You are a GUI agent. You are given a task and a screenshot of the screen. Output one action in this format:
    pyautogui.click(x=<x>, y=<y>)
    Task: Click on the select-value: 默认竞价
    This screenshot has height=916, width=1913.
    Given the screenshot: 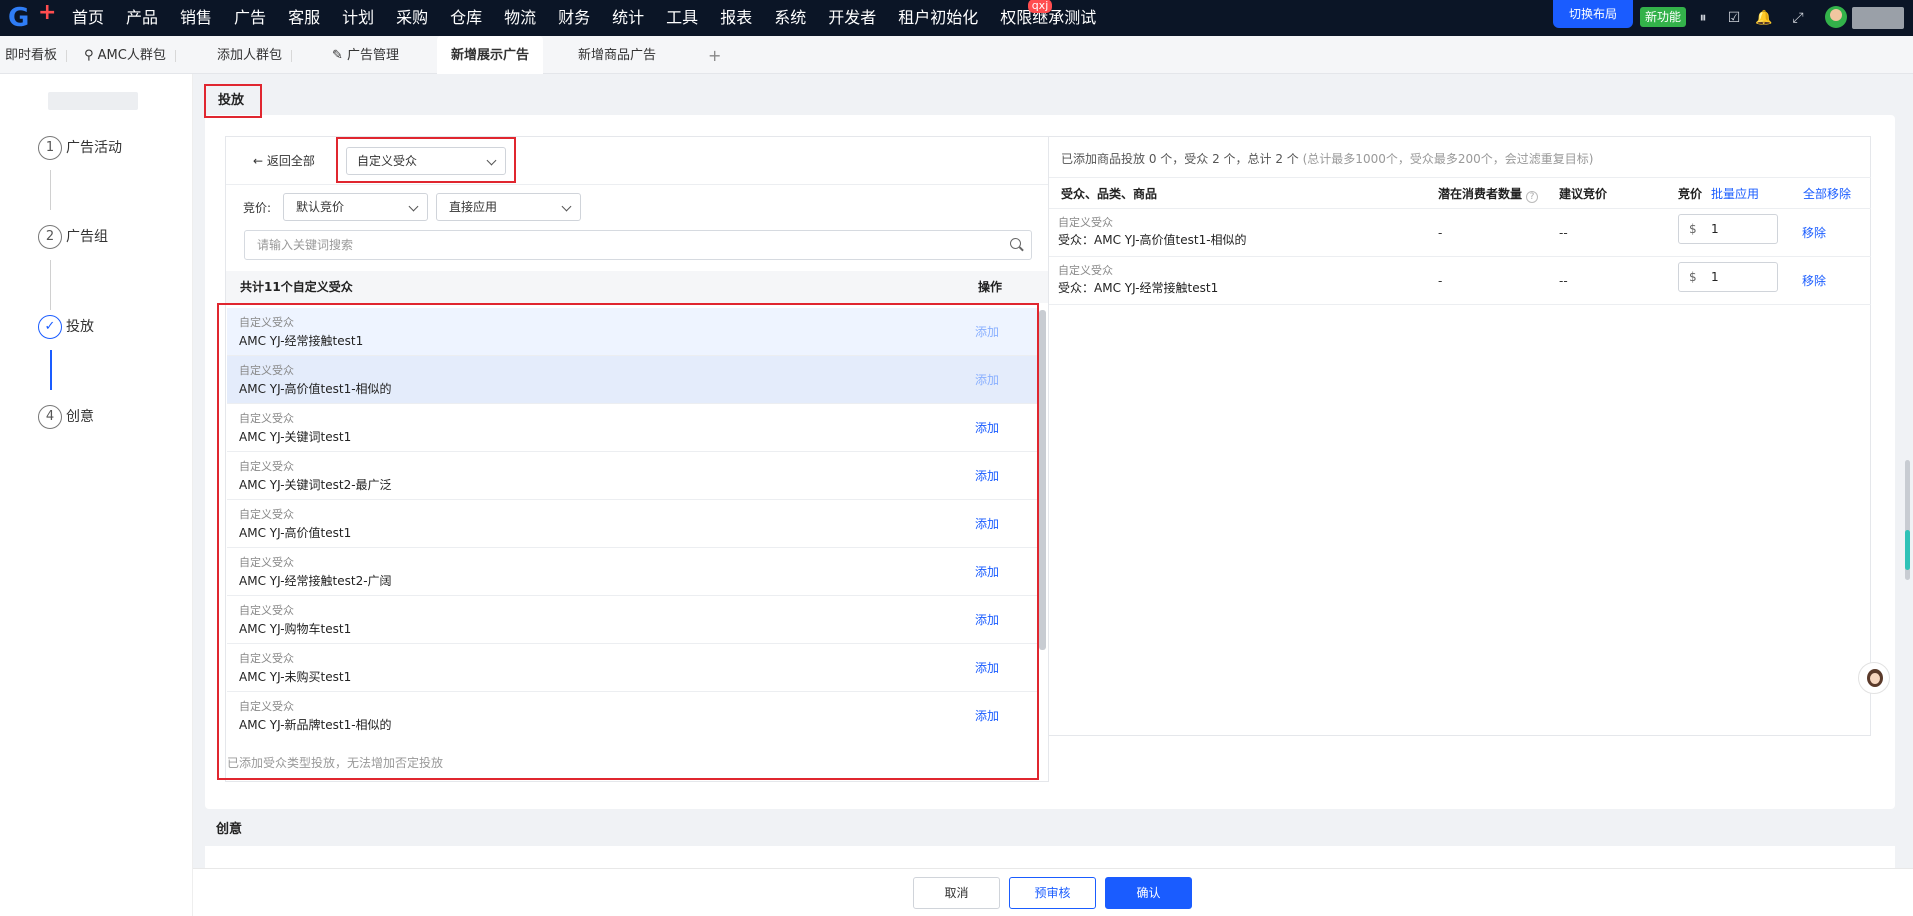 What is the action you would take?
    pyautogui.click(x=320, y=207)
    